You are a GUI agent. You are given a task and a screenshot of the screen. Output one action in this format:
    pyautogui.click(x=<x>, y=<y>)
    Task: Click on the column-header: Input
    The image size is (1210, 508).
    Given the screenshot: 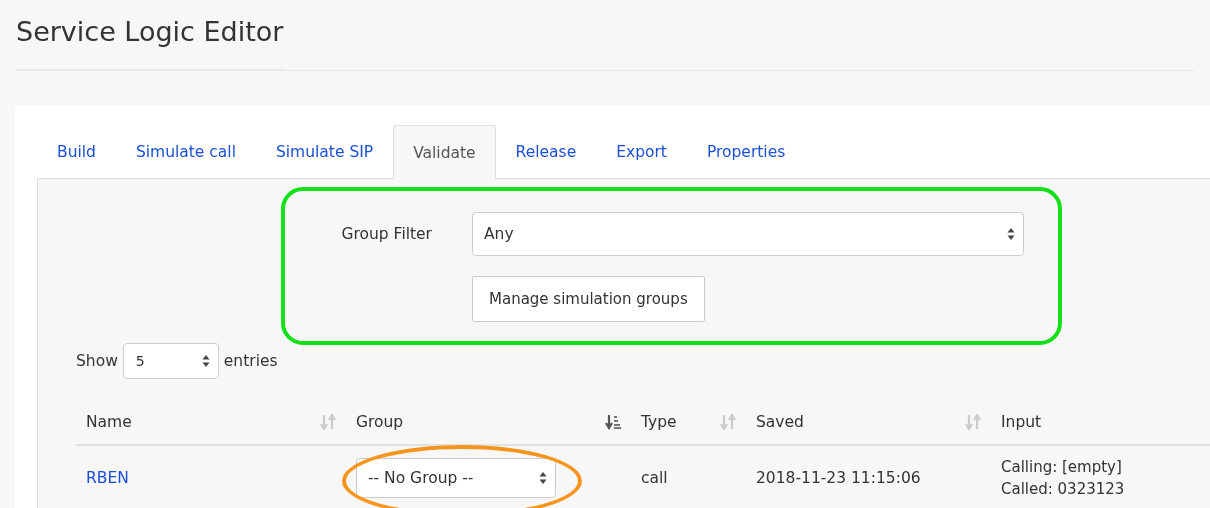 What is the action you would take?
    pyautogui.click(x=1100, y=422)
    